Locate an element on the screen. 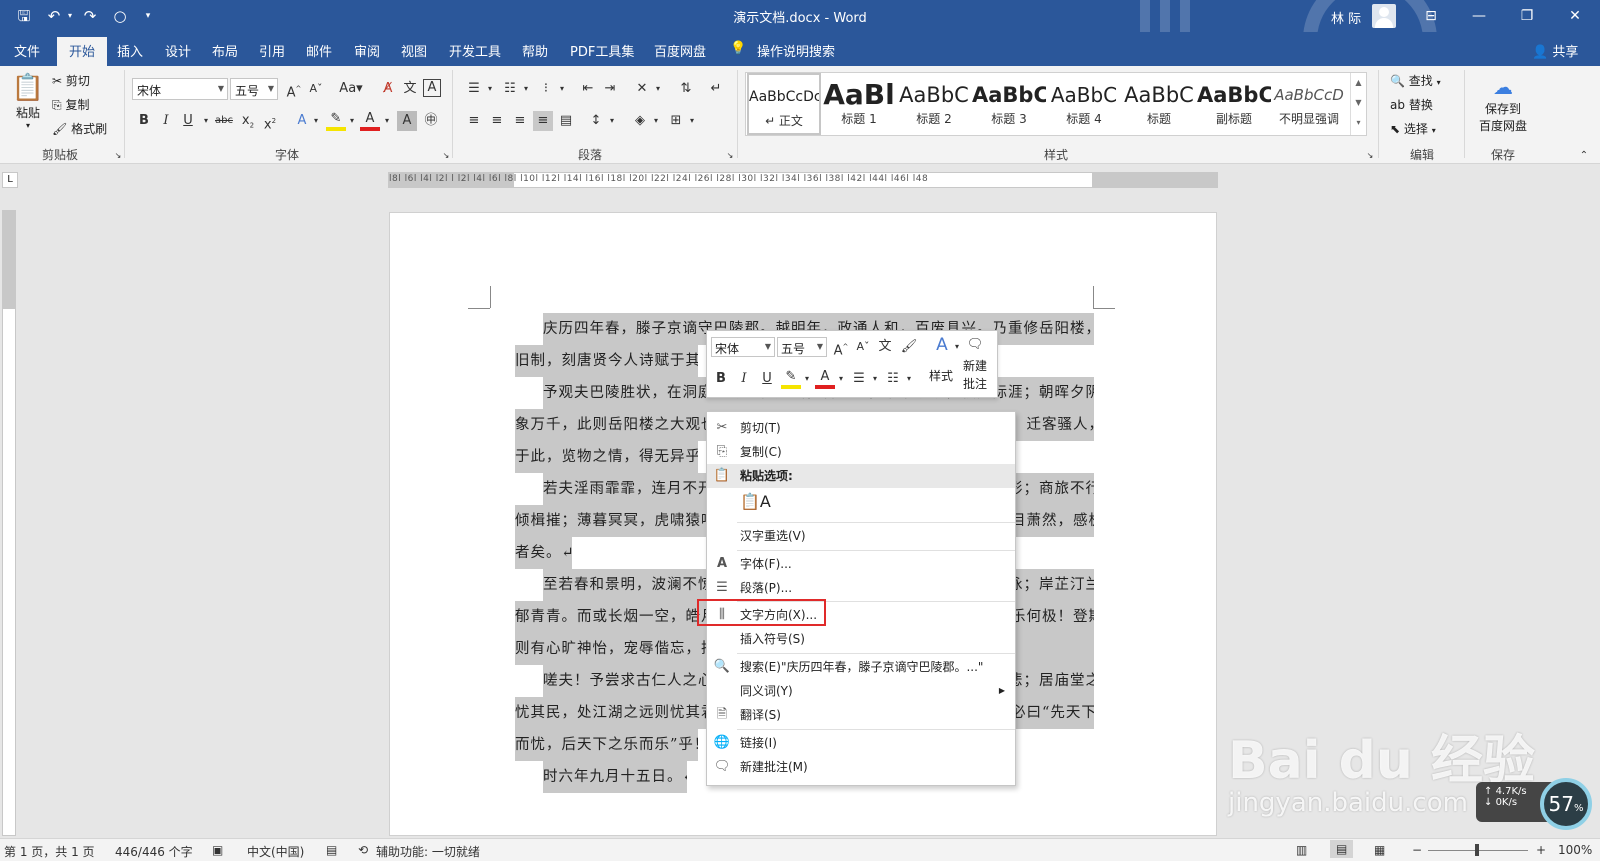 Image resolution: width=1600 pixels, height=861 pixels. character-shading-icon: A is located at coordinates (407, 121).